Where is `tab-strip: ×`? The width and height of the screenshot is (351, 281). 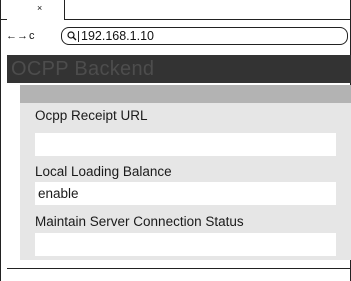
tab-strip: × is located at coordinates (176, 10).